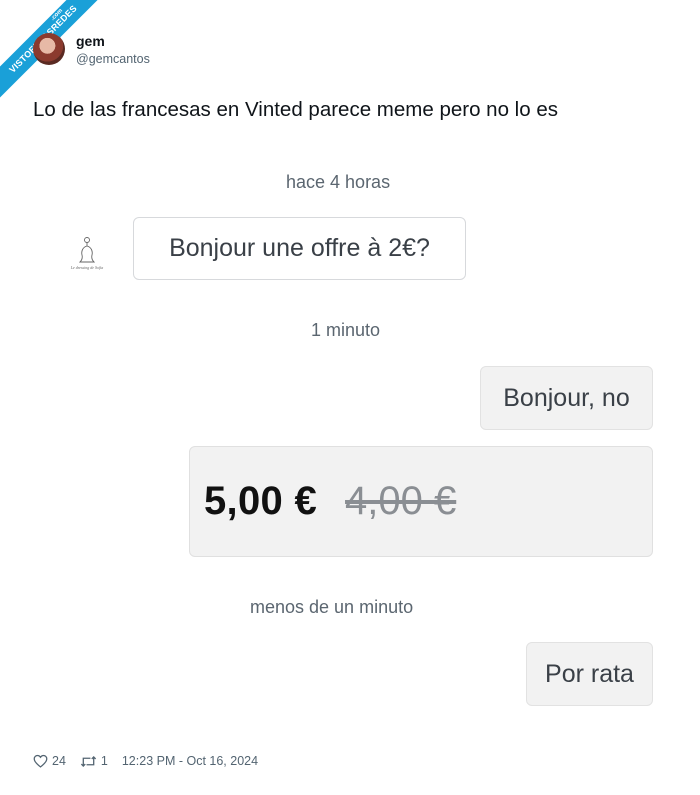  What do you see at coordinates (346, 330) in the screenshot?
I see `chat-time-label: 1 minuto` at bounding box center [346, 330].